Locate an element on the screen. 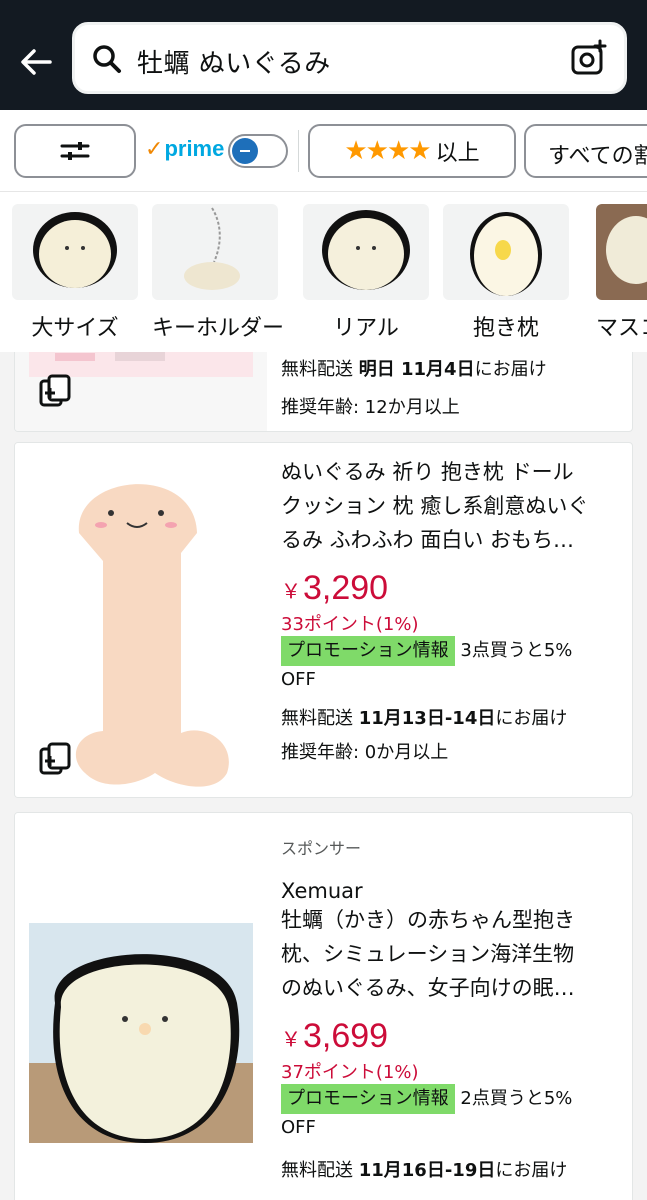  category-label: 大サイズ is located at coordinates (75, 328).